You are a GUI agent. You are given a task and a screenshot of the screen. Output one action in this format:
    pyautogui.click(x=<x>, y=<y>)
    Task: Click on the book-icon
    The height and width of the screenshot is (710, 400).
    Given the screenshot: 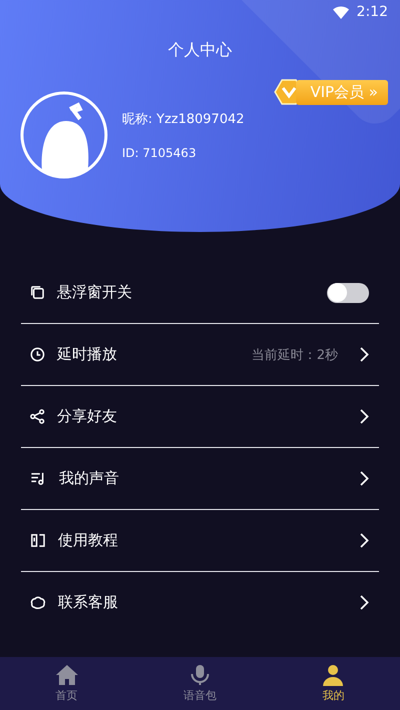 What is the action you would take?
    pyautogui.click(x=38, y=540)
    